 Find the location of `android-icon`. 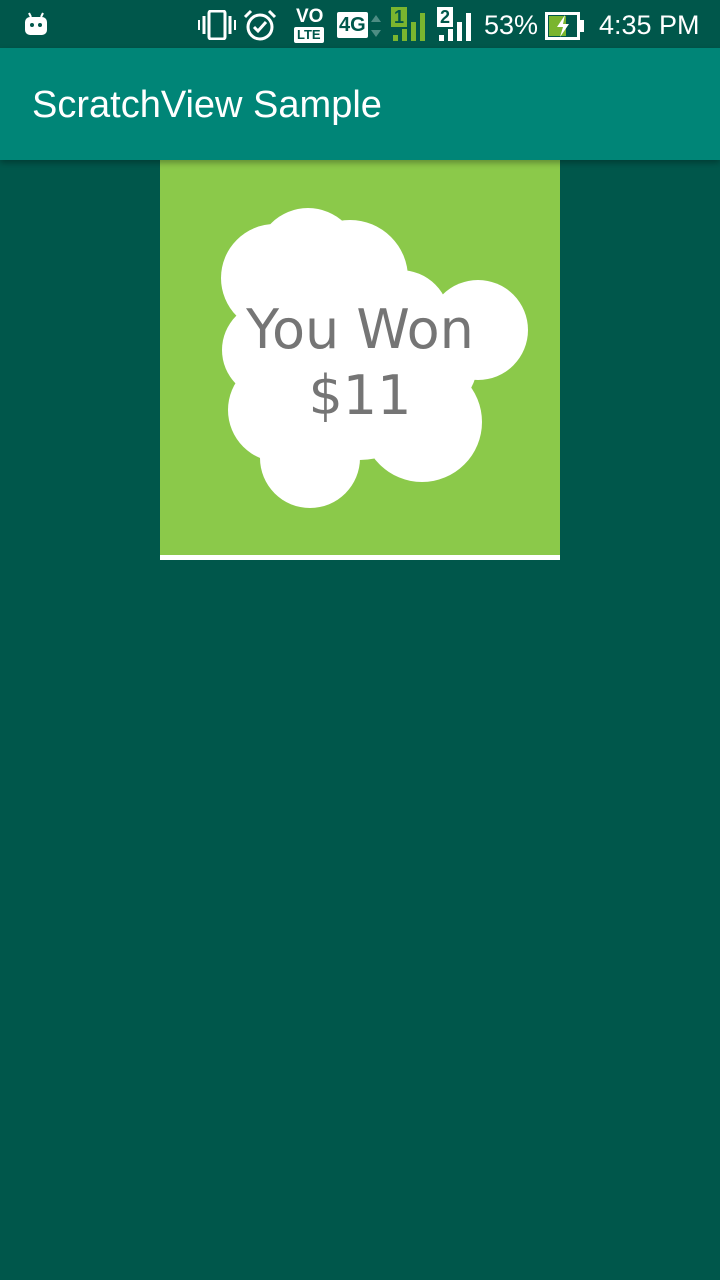

android-icon is located at coordinates (36, 24).